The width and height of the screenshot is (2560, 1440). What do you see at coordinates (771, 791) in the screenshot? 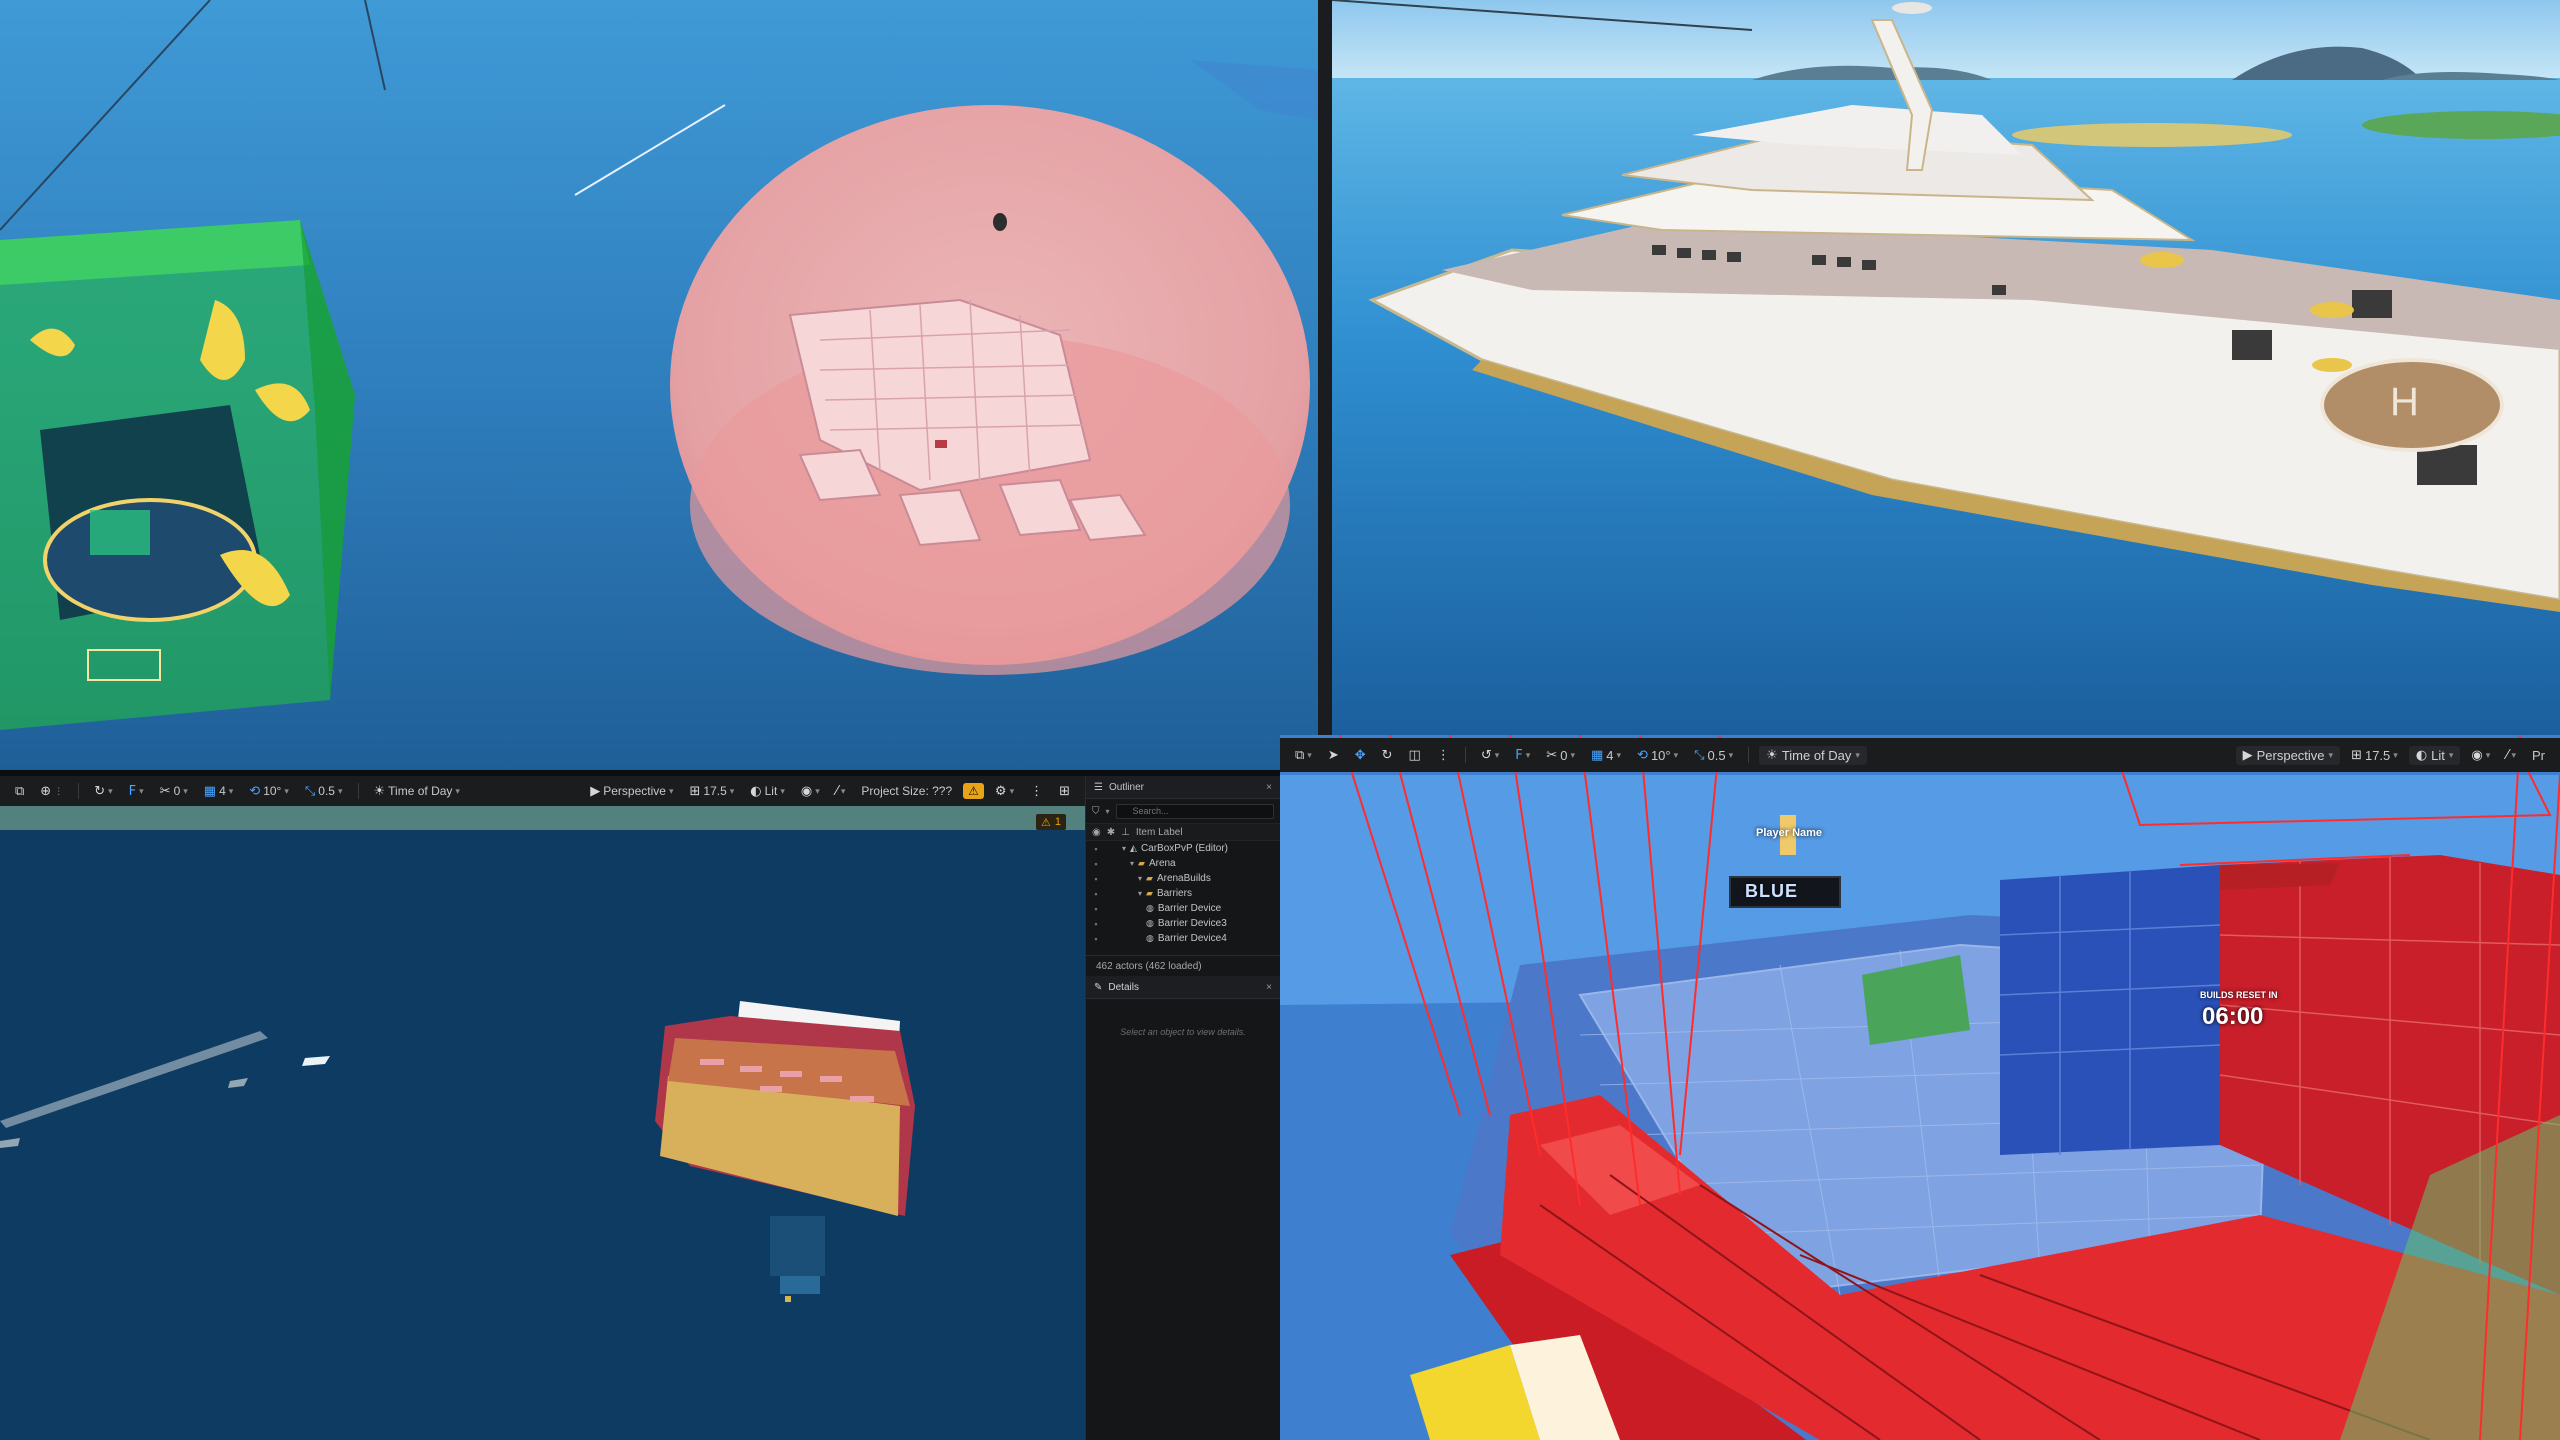
I see `lit-label: Lit` at bounding box center [771, 791].